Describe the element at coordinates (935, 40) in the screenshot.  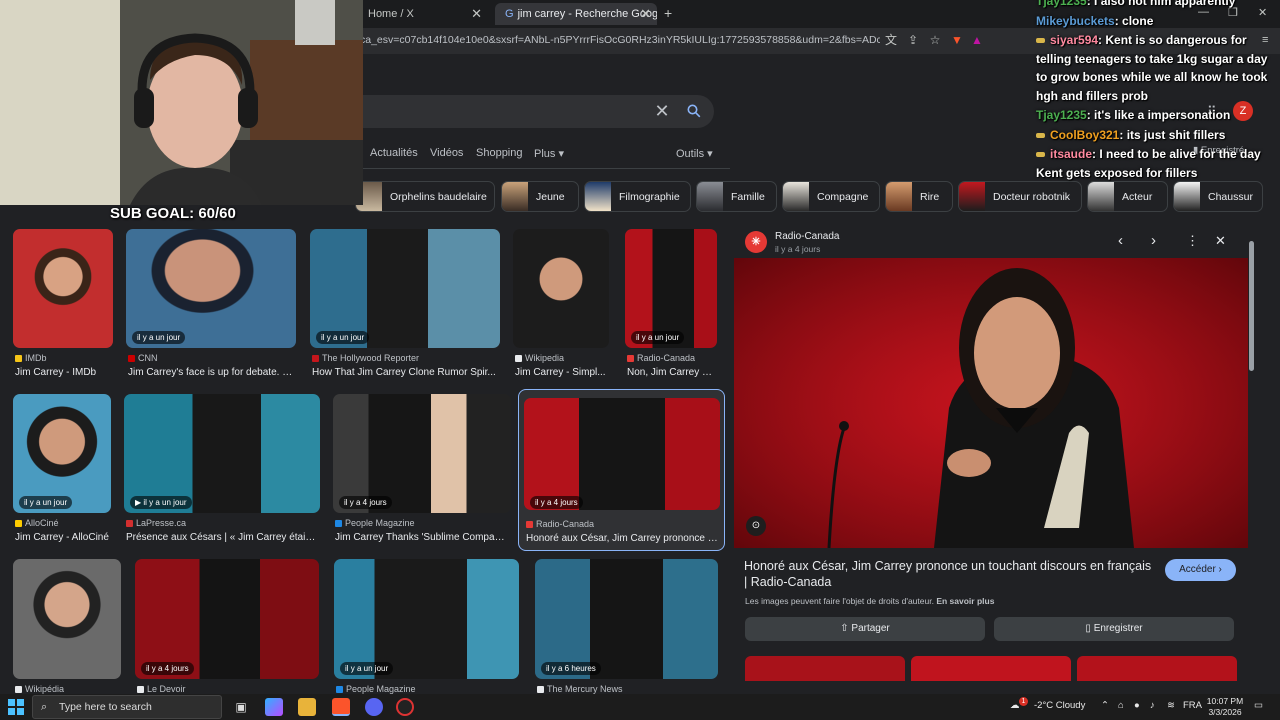
I see `bookmark-star-icon: ☆` at that location.